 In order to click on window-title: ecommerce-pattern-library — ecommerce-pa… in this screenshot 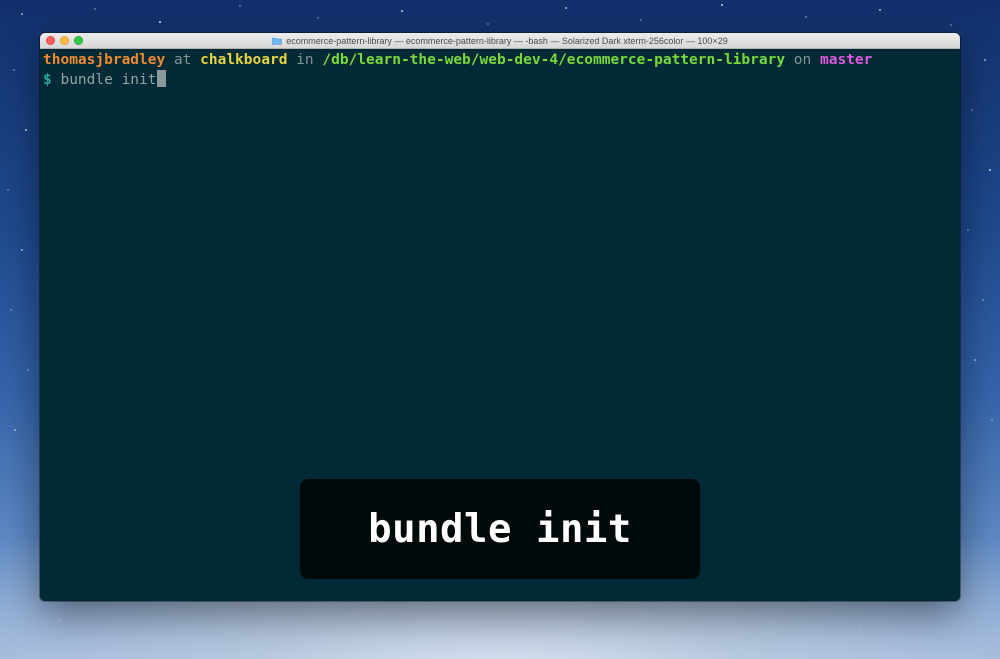, I will do `click(507, 40)`.